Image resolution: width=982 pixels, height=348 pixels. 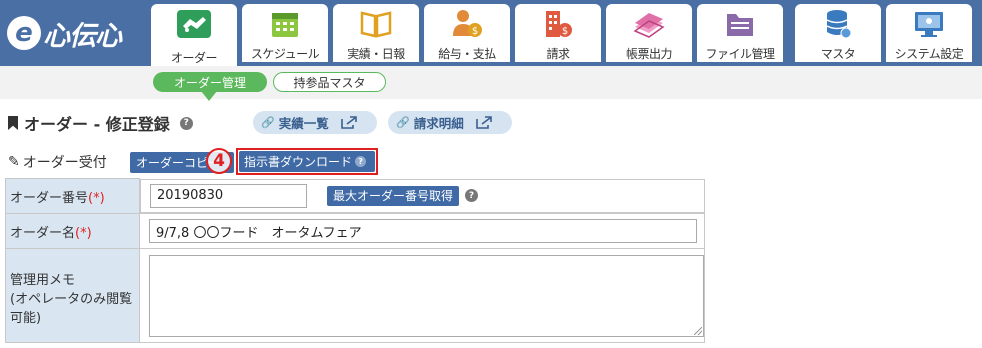 What do you see at coordinates (467, 54) in the screenshot?
I see `tab-label: 給与・支払` at bounding box center [467, 54].